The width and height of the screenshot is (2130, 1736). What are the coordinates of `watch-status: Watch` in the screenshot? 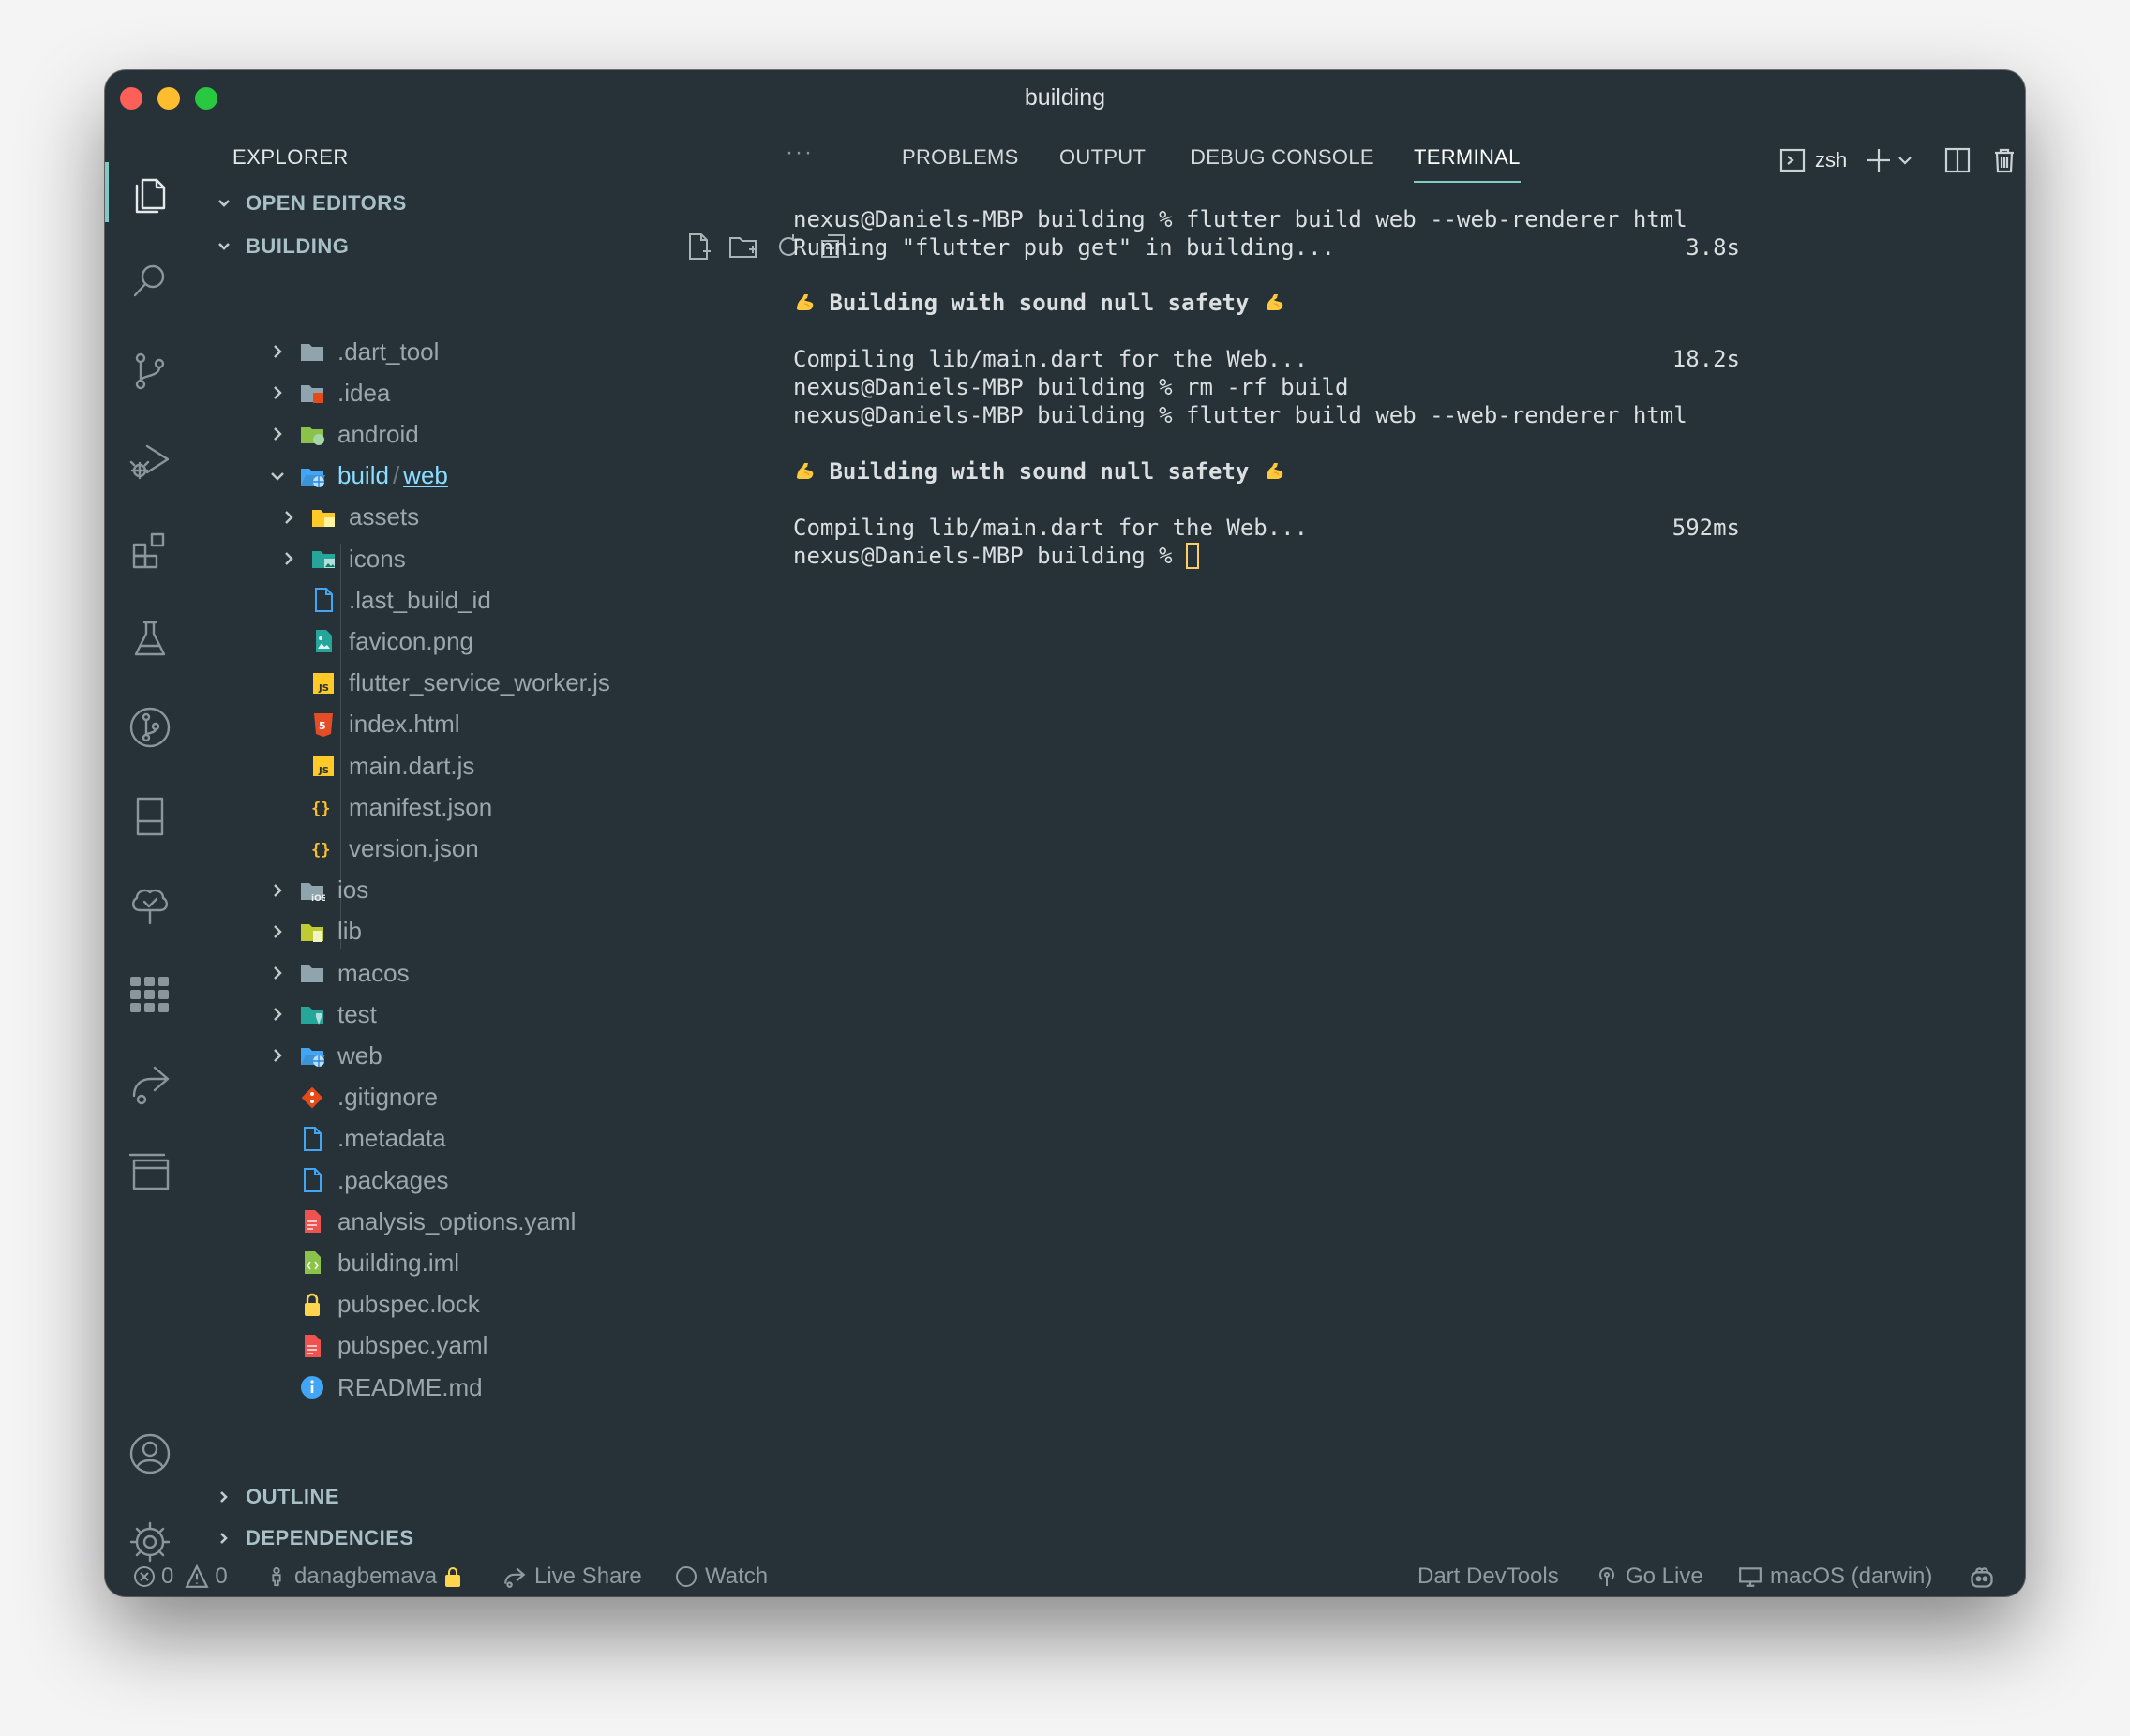 It's located at (721, 1577).